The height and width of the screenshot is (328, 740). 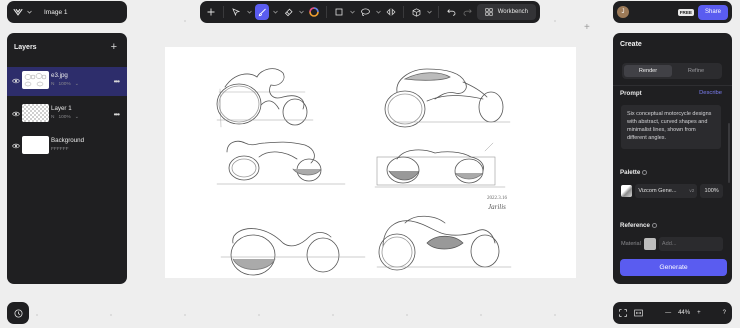 I want to click on vizcom-logo-icon, so click(x=18, y=12).